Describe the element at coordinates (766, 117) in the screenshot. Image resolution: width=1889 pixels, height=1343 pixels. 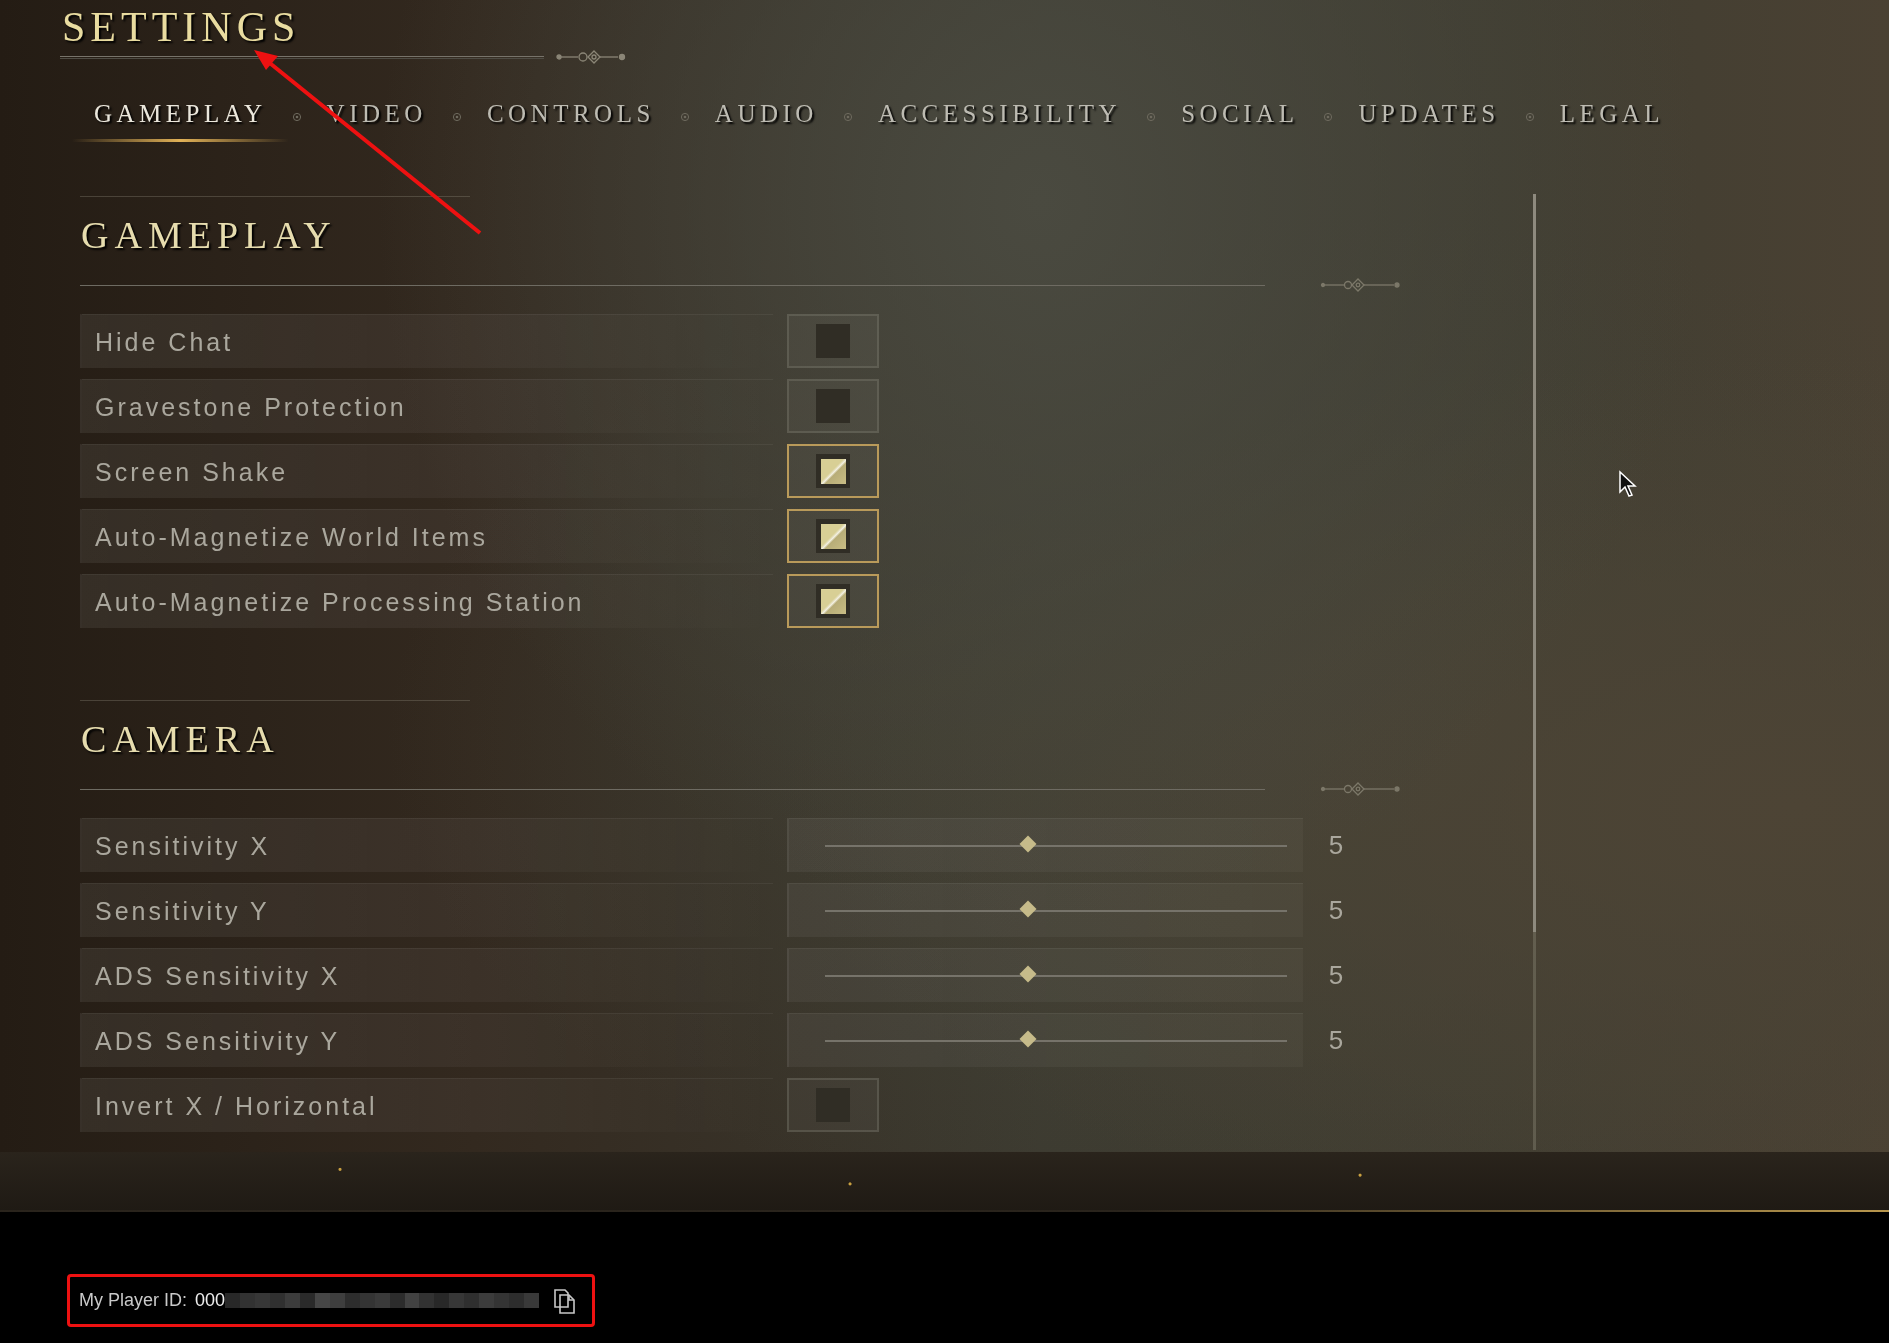
I see `tab: AUDIO` at that location.